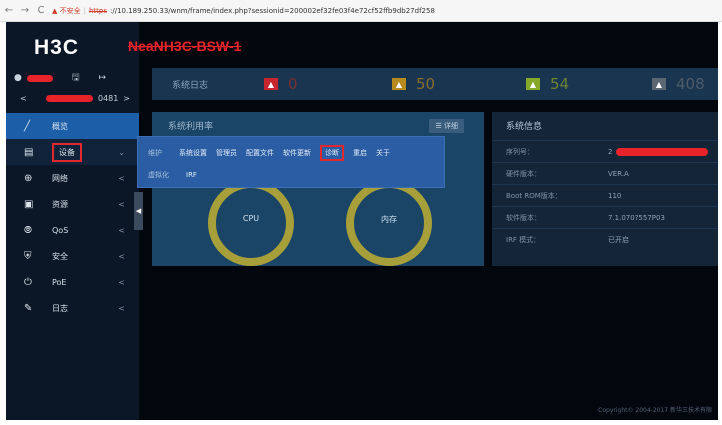  What do you see at coordinates (28, 308) in the screenshot?
I see `log-icon: ✎` at bounding box center [28, 308].